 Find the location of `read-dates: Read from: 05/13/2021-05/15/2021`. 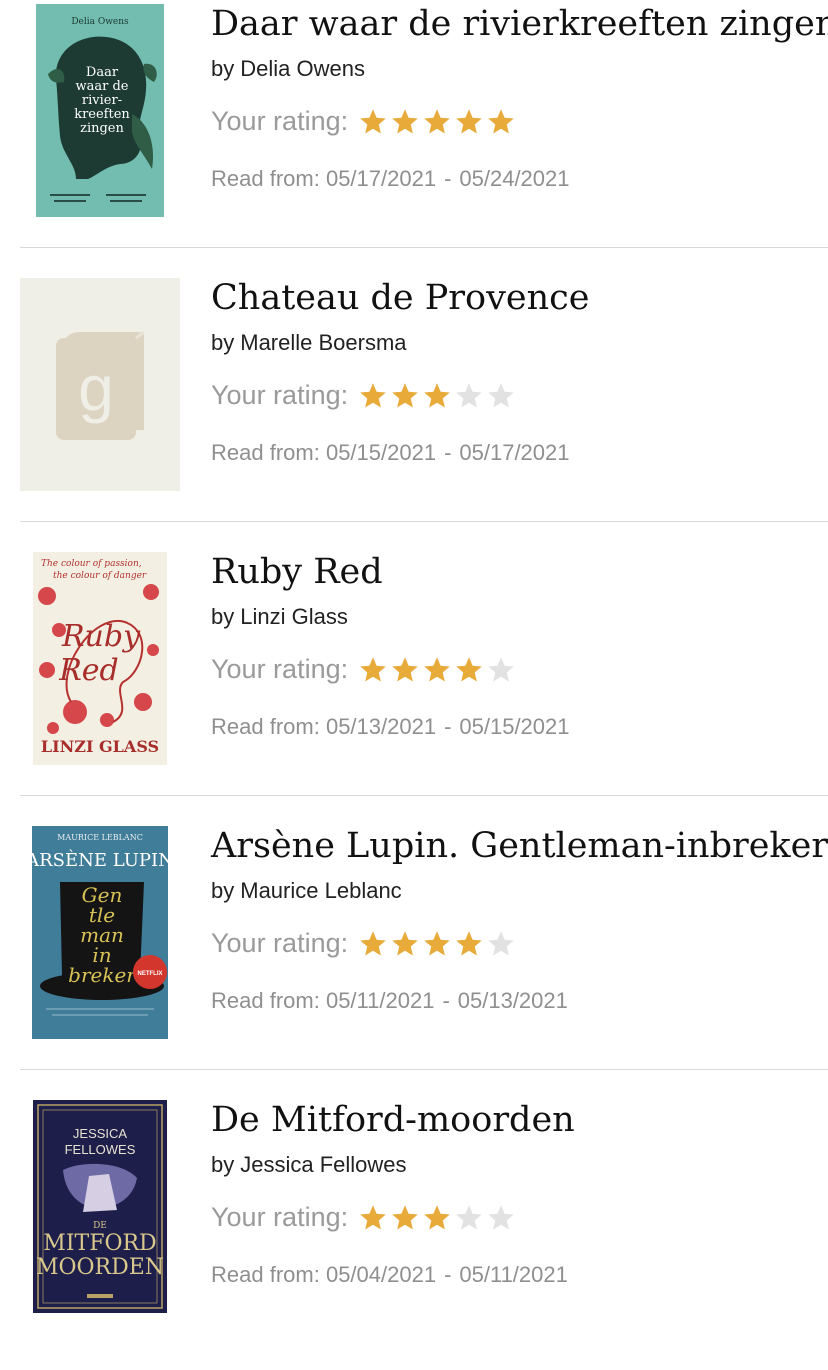

read-dates: Read from: 05/13/2021-05/15/2021 is located at coordinates (390, 727).